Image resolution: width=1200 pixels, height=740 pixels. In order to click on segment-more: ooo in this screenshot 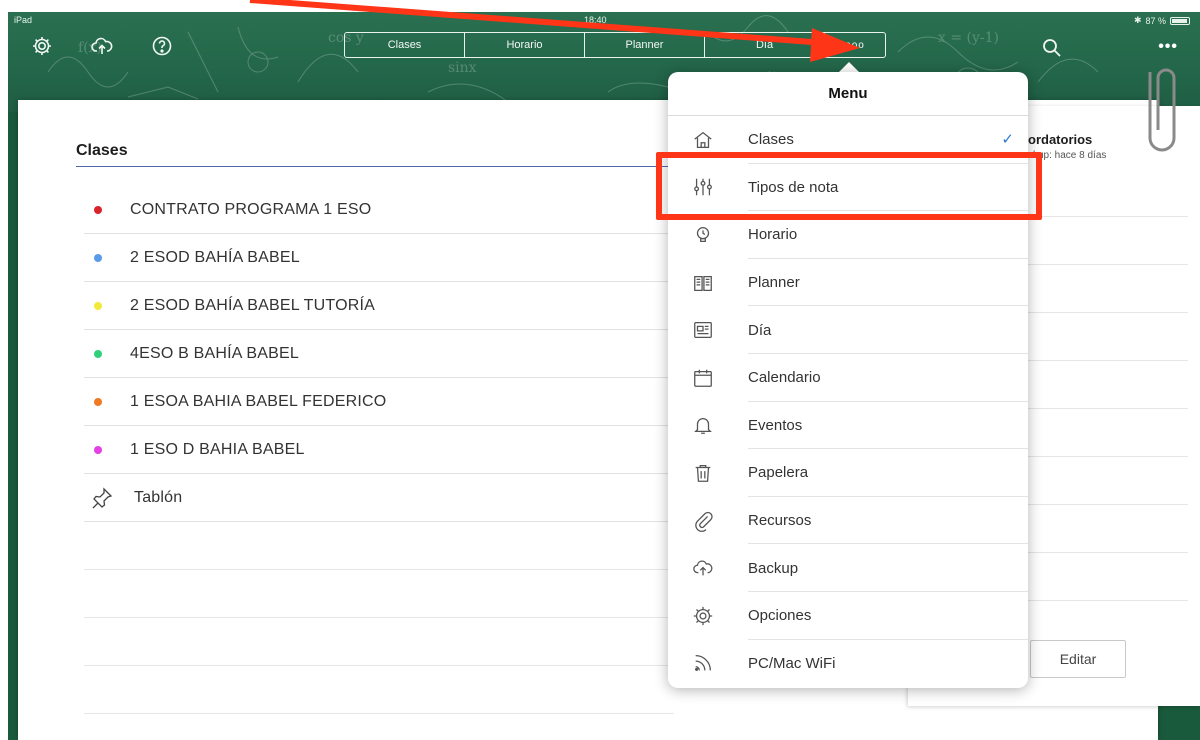, I will do `click(855, 45)`.